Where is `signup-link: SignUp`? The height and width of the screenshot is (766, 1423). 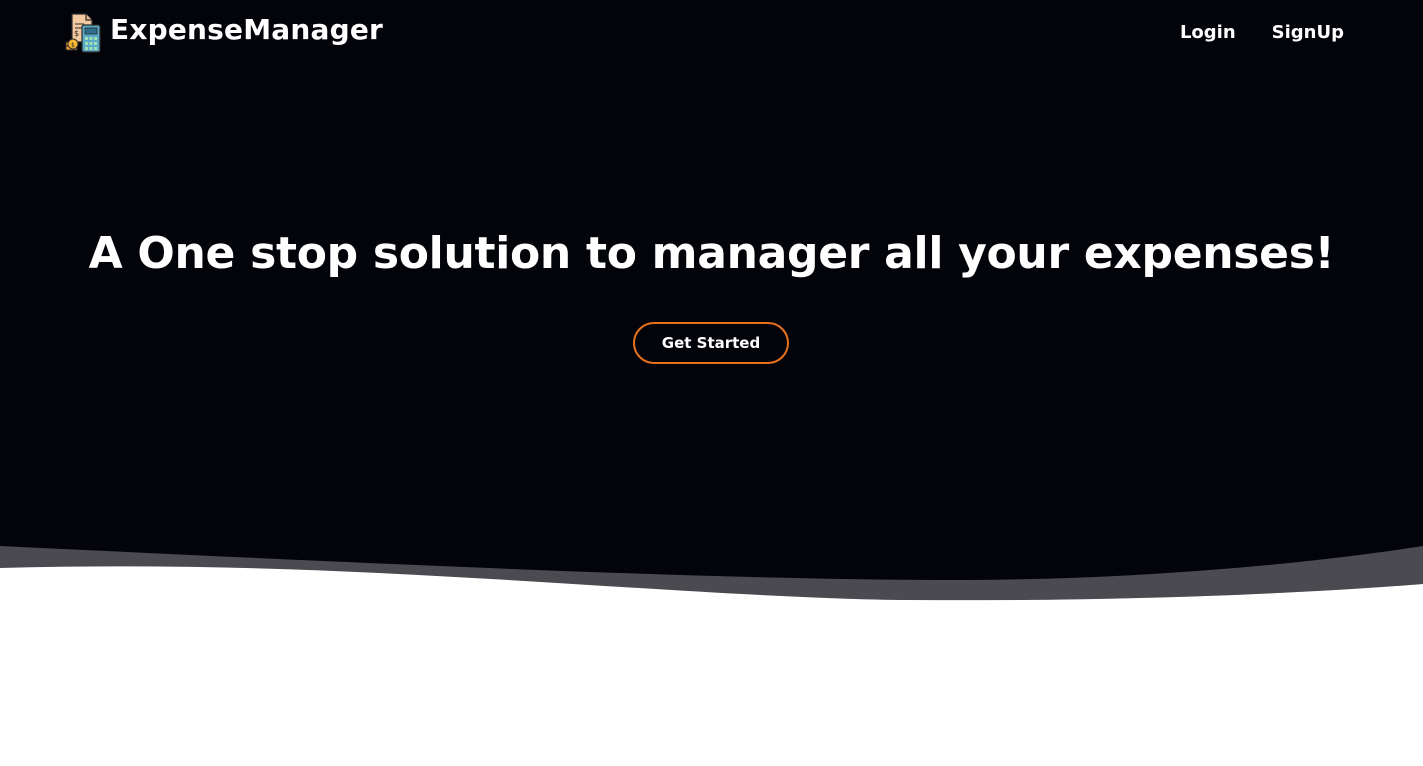
signup-link: SignUp is located at coordinates (1308, 32).